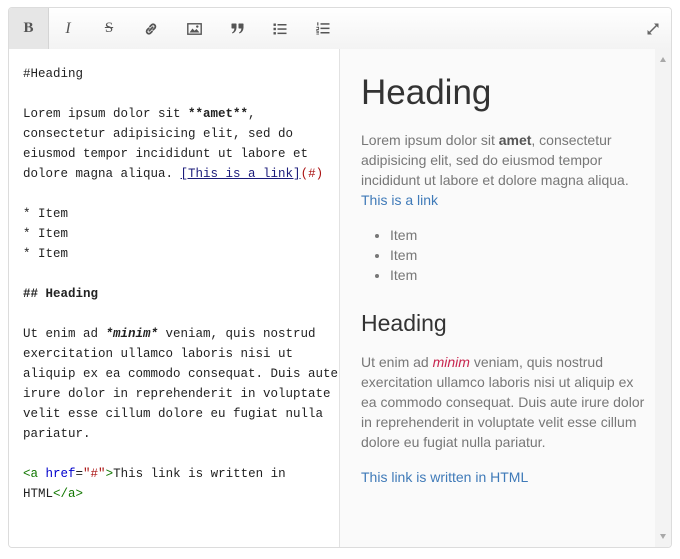 Image resolution: width=680 pixels, height=559 pixels. I want to click on md-text: Ut enim ad, so click(64, 334).